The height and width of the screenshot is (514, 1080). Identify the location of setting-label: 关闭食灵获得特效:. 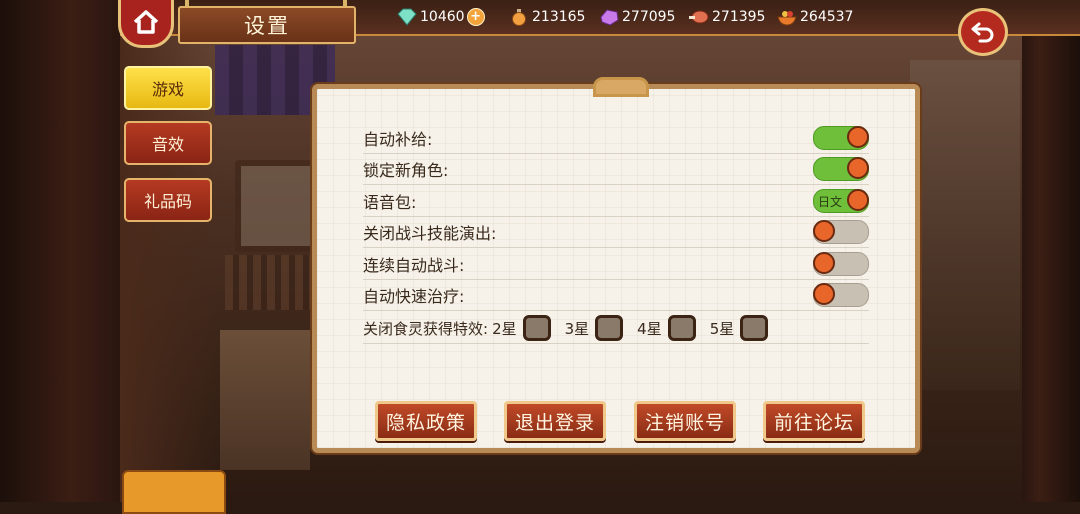
(426, 328).